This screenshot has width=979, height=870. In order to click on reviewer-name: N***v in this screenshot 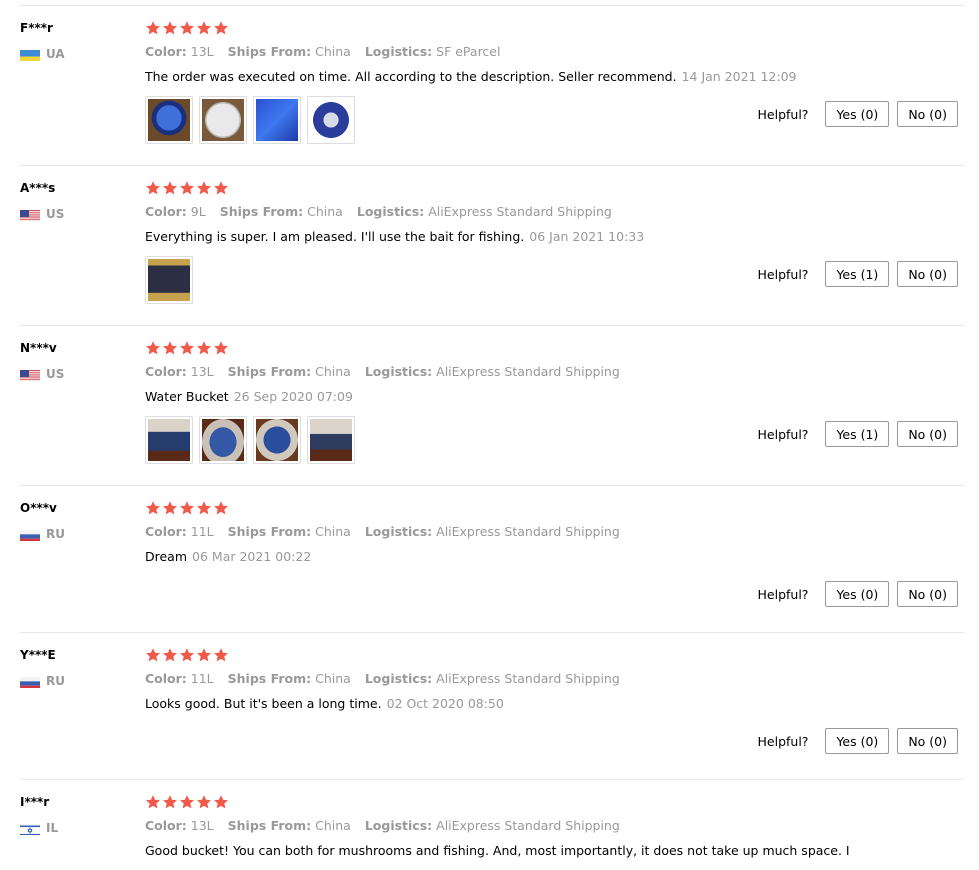, I will do `click(38, 348)`.